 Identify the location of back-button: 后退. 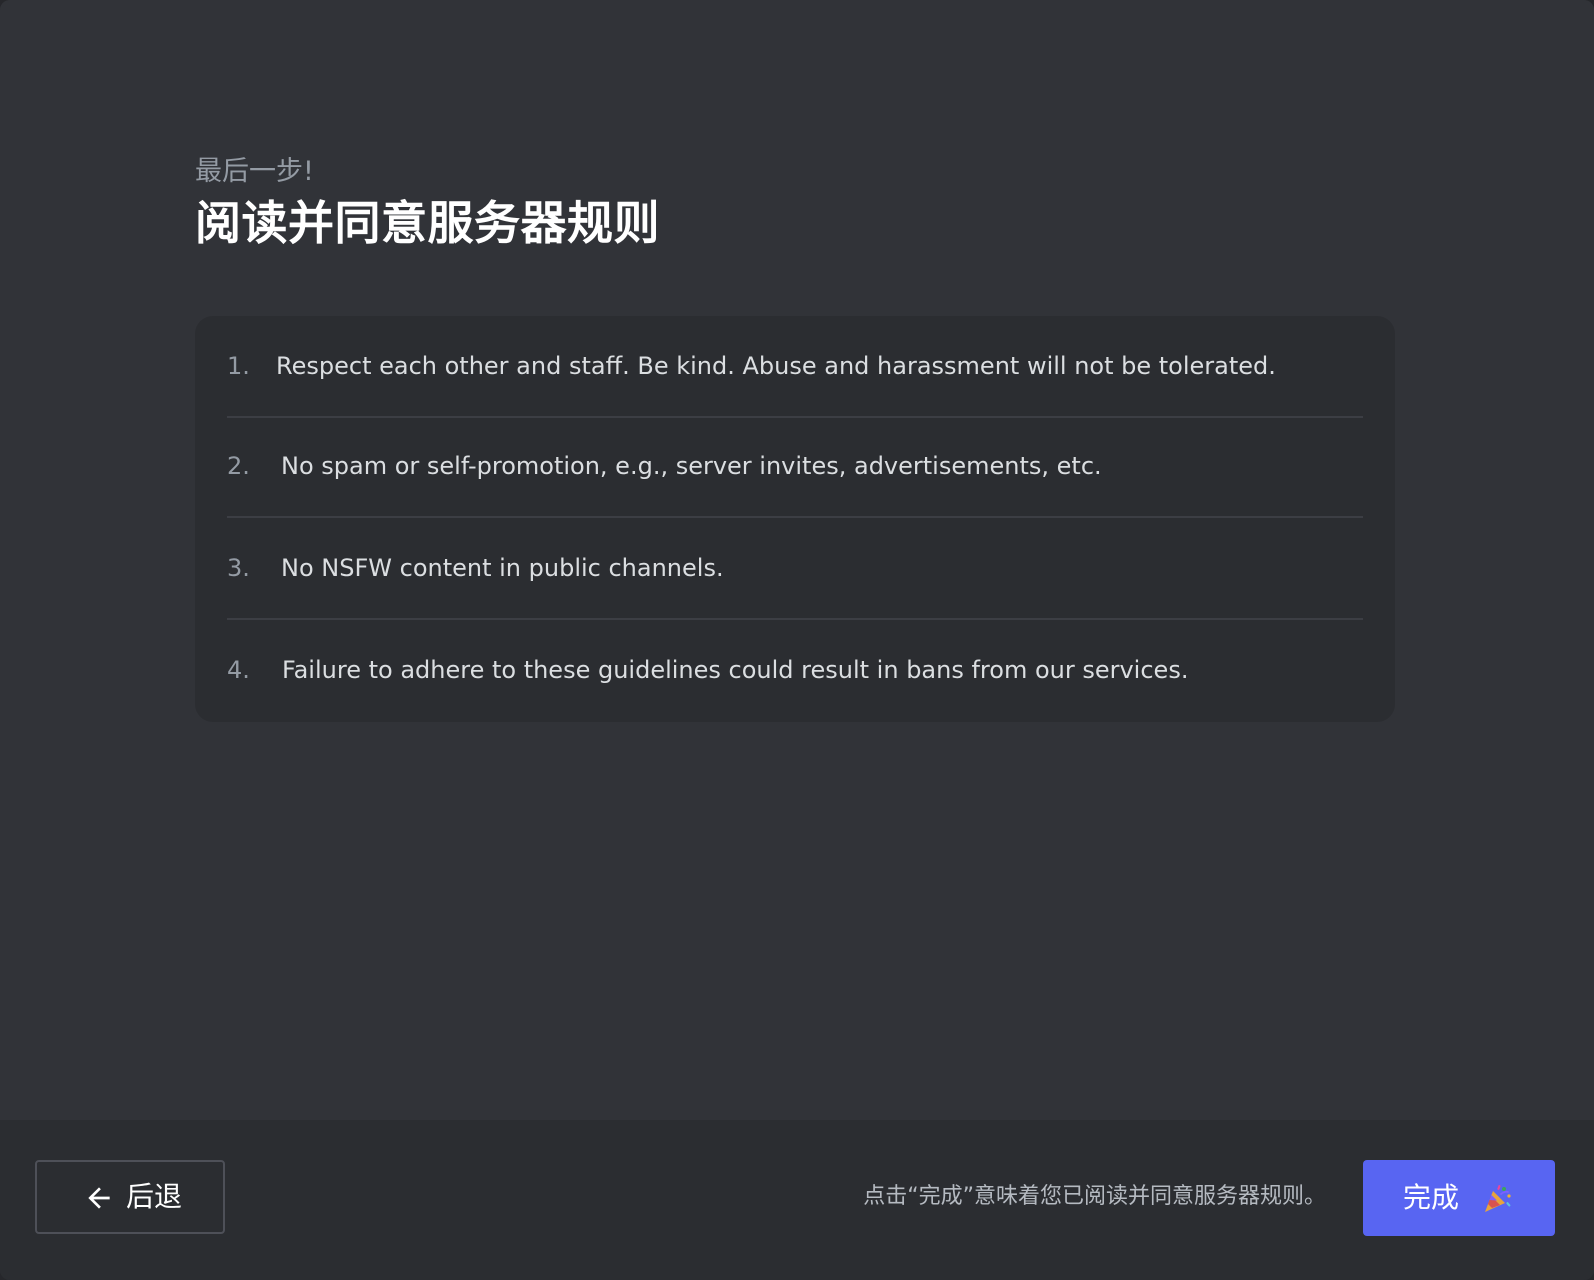
(130, 1197).